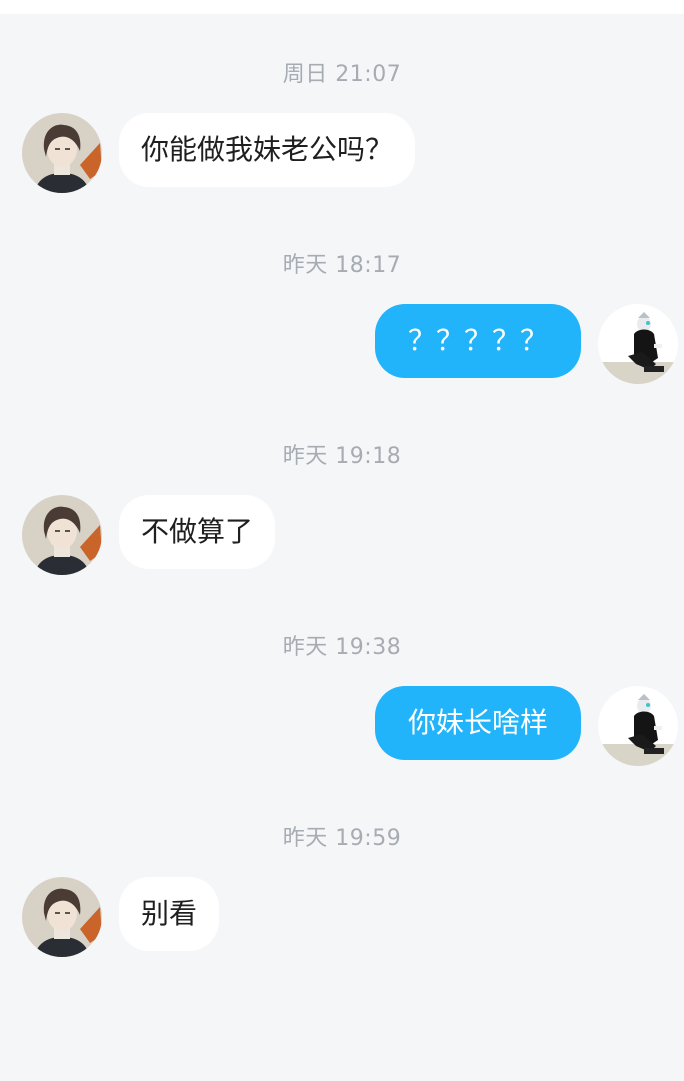 This screenshot has height=1081, width=684. Describe the element at coordinates (267, 150) in the screenshot. I see `incoming-message-bubble: 你能做我妹老公吗？` at that location.